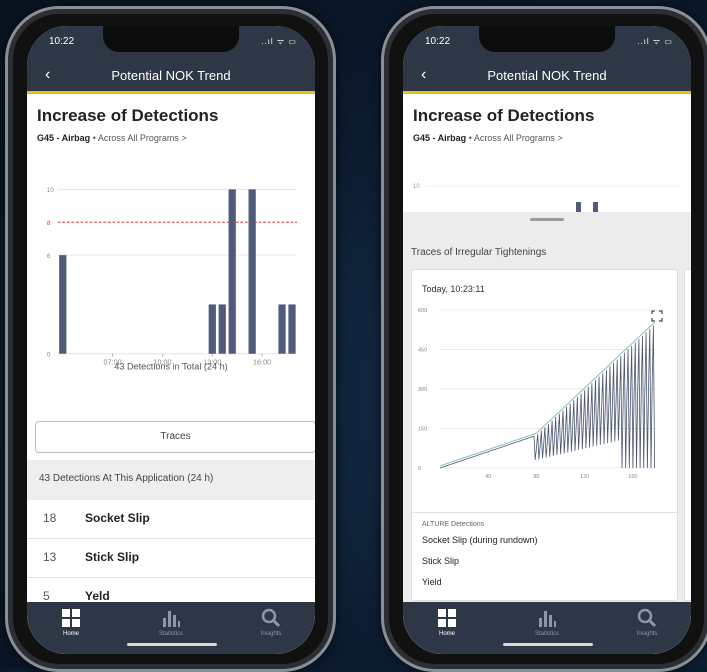 The width and height of the screenshot is (707, 672). I want to click on y-tick-label: 10, so click(51, 190).